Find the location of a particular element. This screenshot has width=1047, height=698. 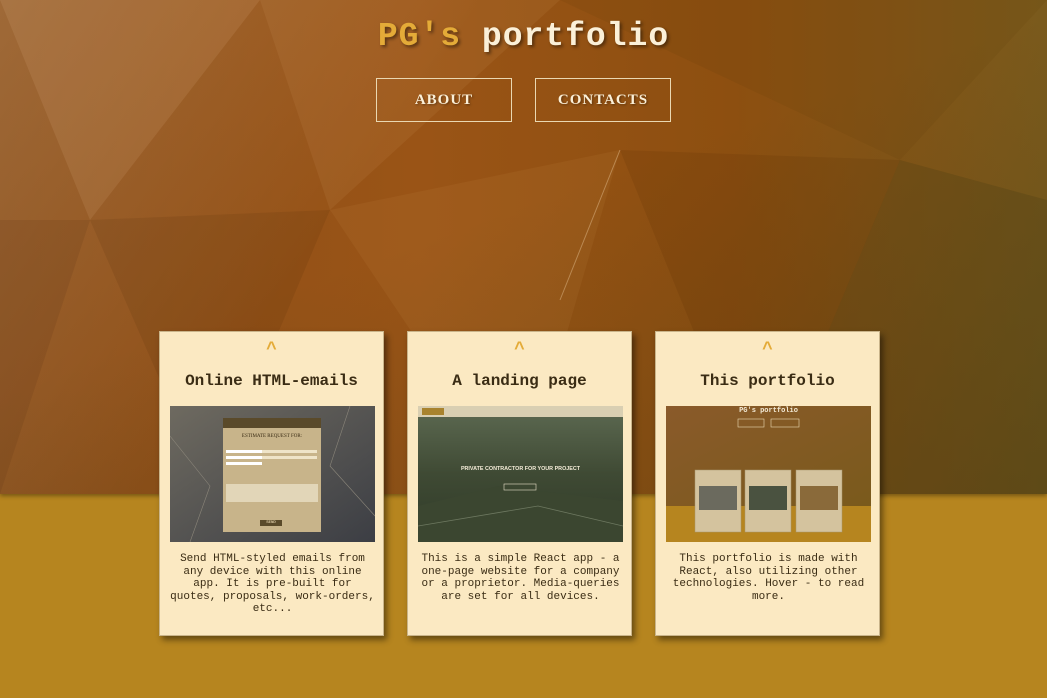

card-title: Online HTML-emails is located at coordinates (271, 381).